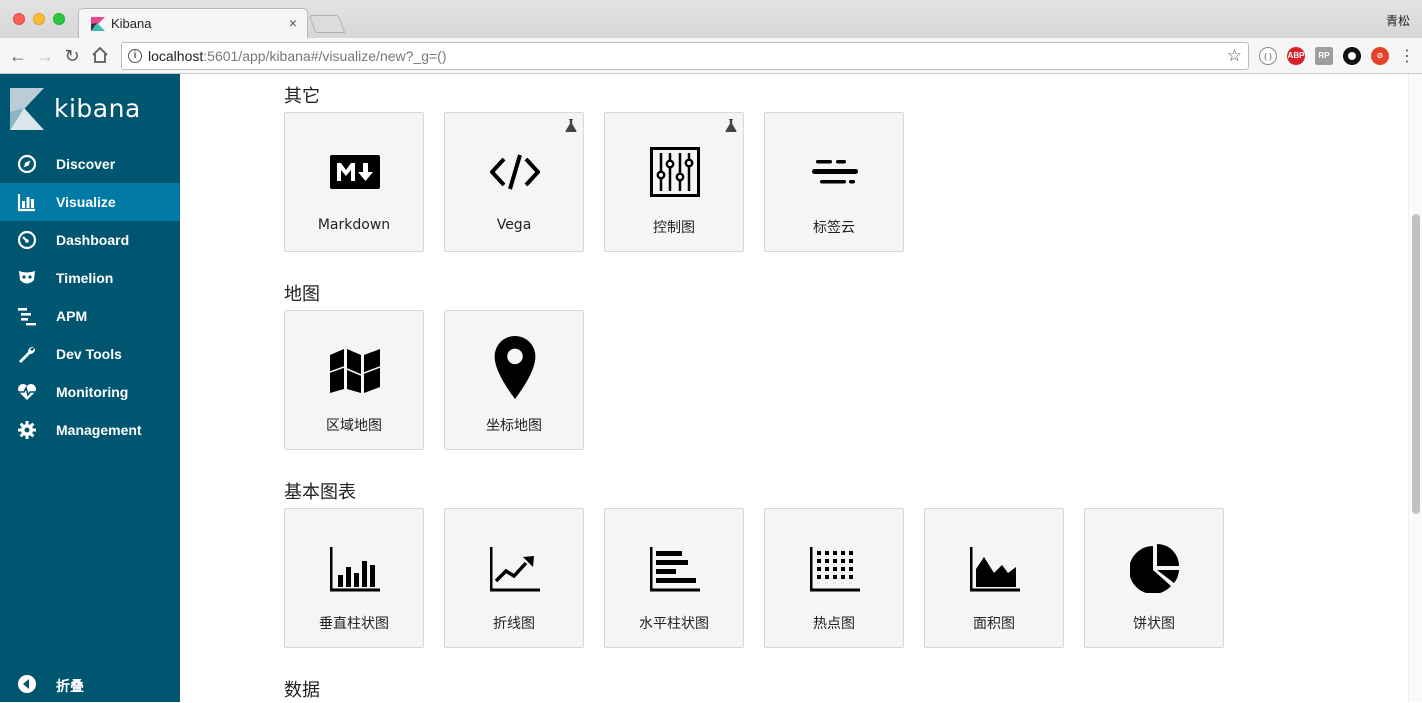  Describe the element at coordinates (354, 426) in the screenshot. I see `vis-card-label: 区域地图` at that location.